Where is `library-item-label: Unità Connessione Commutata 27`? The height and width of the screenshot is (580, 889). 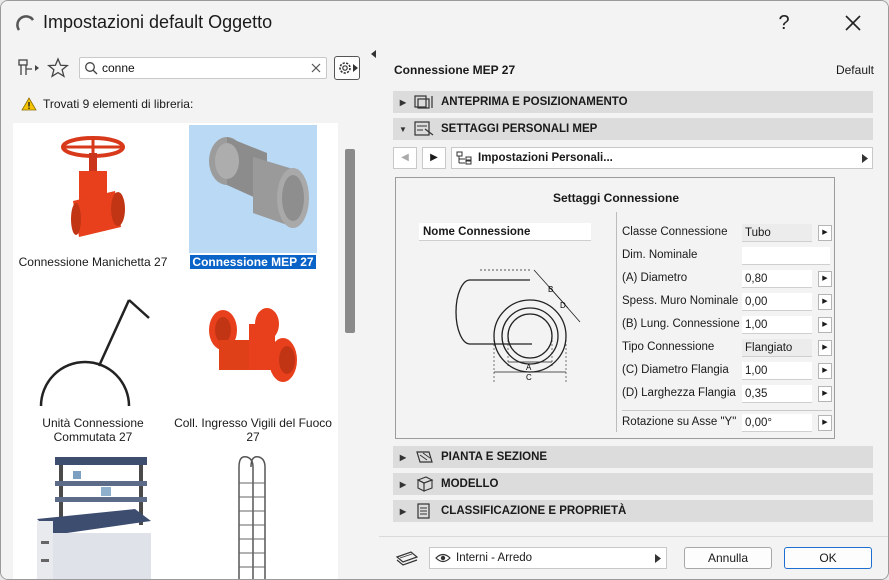
library-item-label: Unità Connessione Commutata 27 is located at coordinates (93, 430).